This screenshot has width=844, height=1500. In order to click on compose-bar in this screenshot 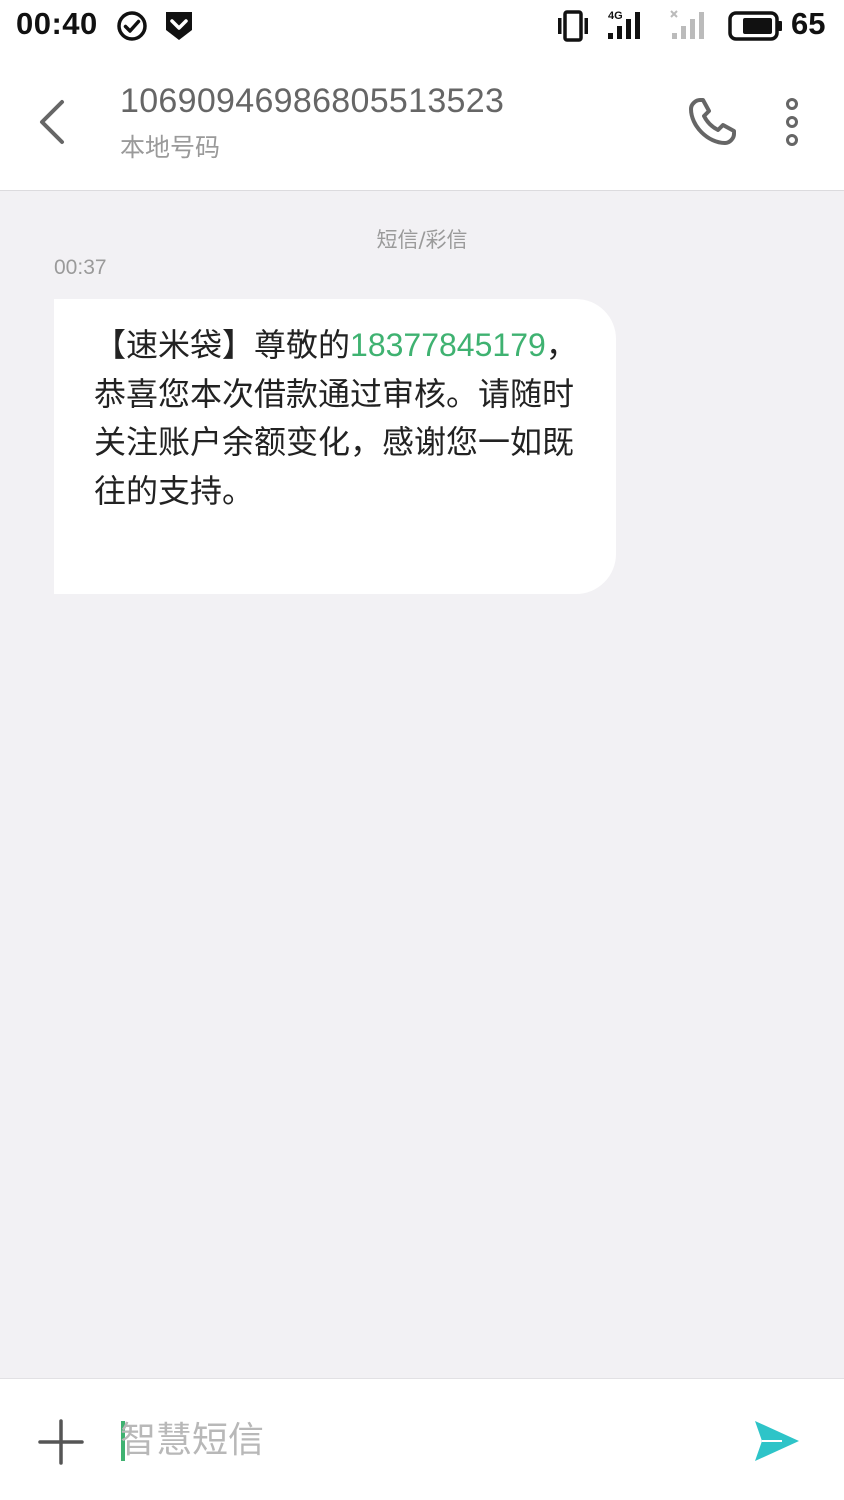, I will do `click(422, 1439)`.